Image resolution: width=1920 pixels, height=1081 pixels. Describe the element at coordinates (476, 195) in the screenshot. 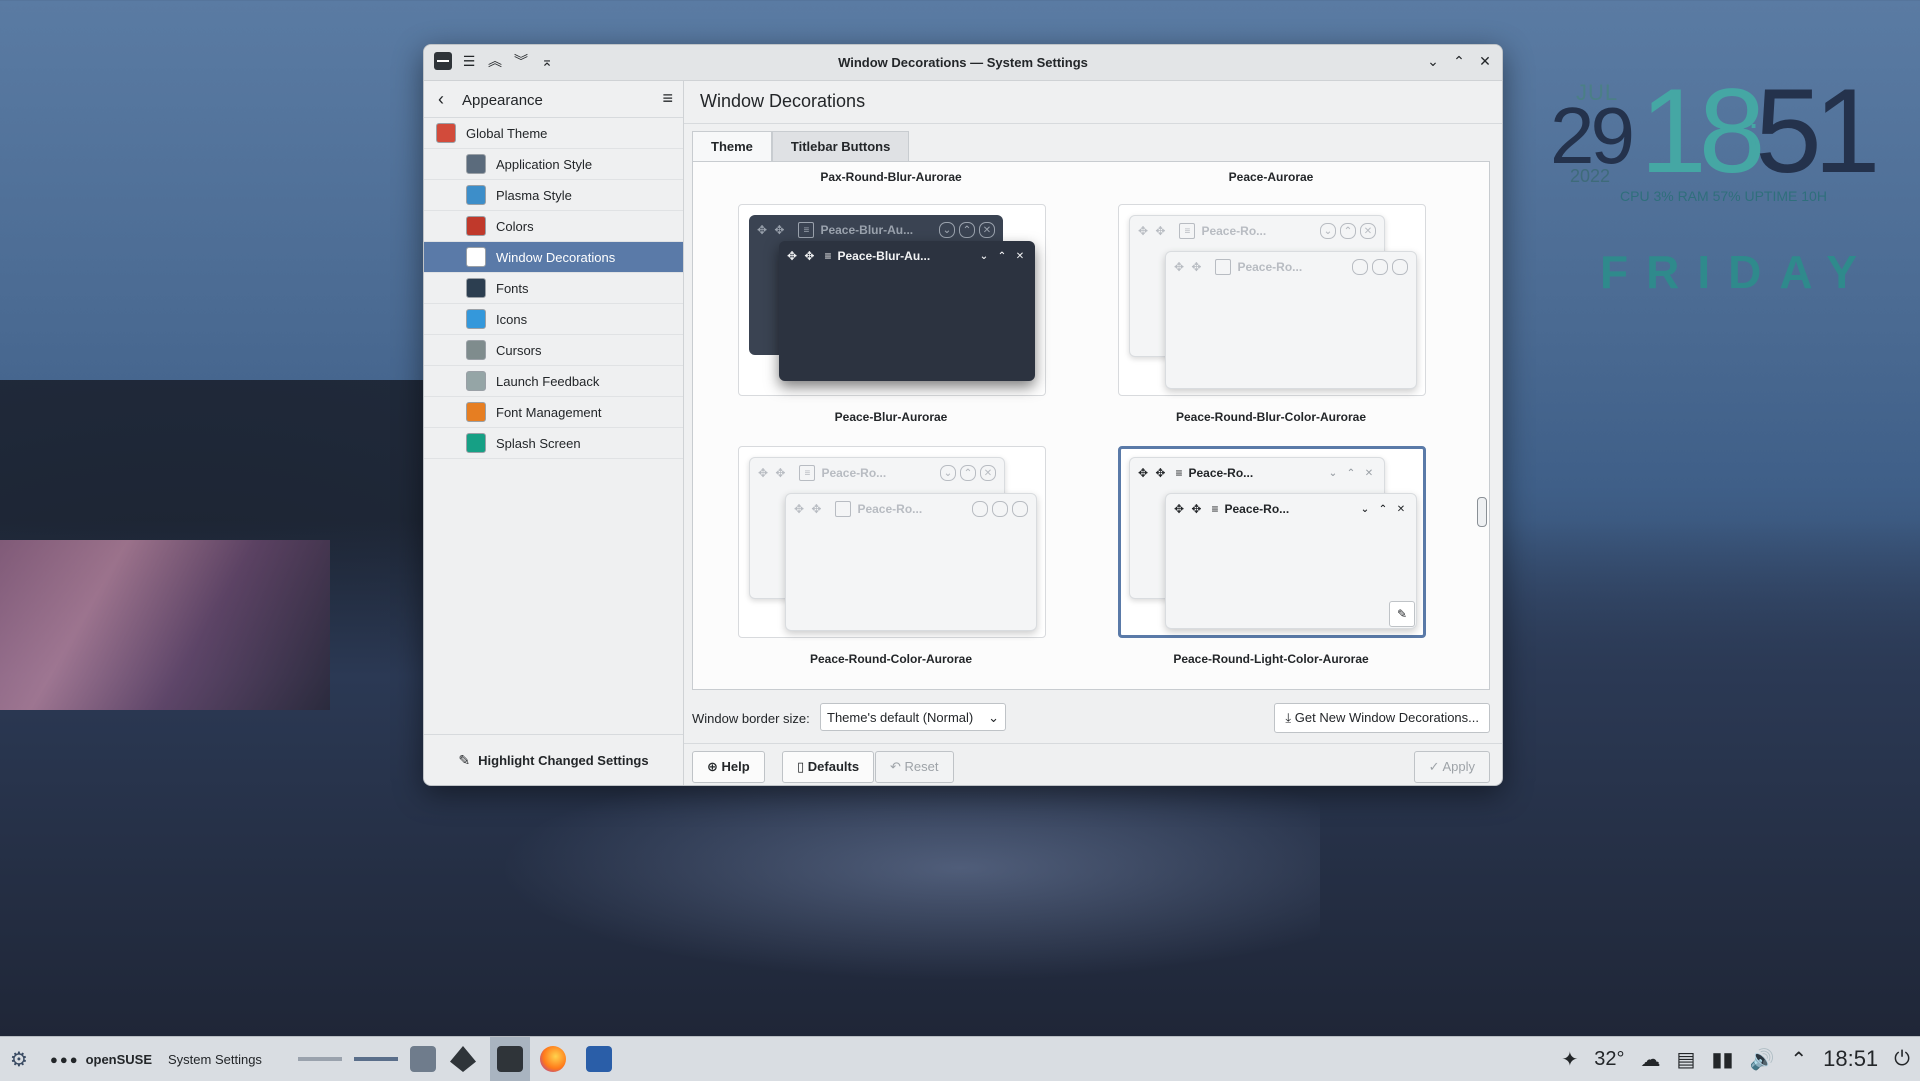

I see `plasma-style-icon` at that location.